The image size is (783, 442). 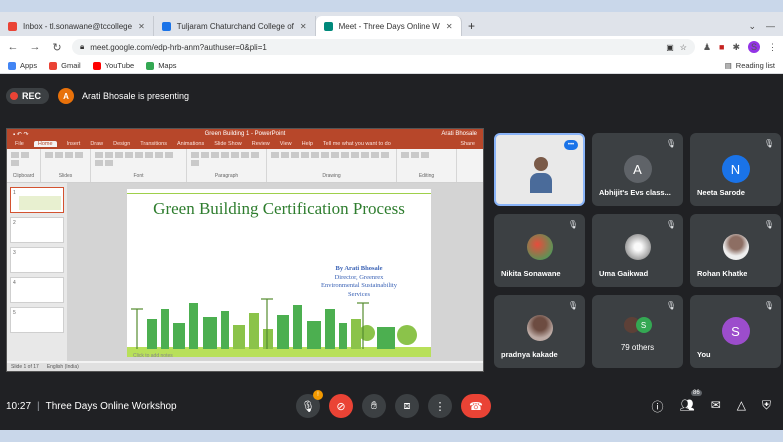 I want to click on bookmark-apps: Apps, so click(x=22, y=65).